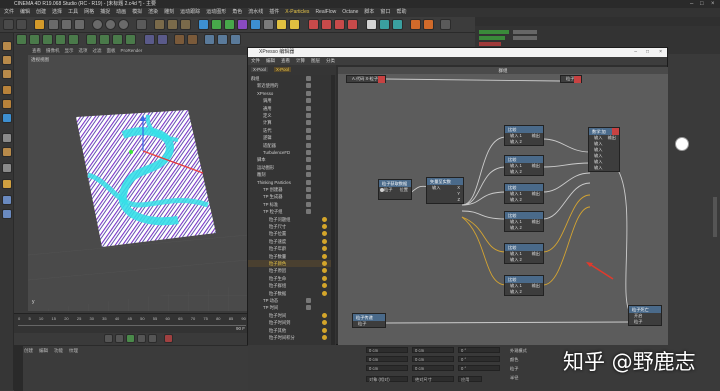  I want to click on node-particle-output: 粒子, so click(571, 79).